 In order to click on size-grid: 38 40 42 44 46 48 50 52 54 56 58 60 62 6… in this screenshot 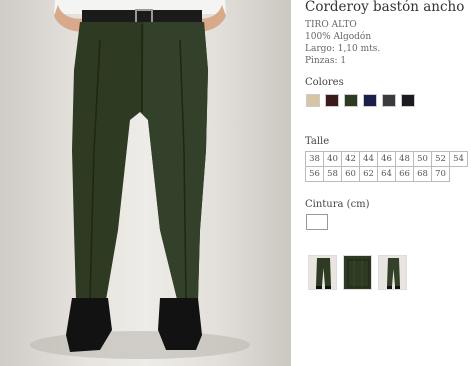, I will do `click(386, 166)`.